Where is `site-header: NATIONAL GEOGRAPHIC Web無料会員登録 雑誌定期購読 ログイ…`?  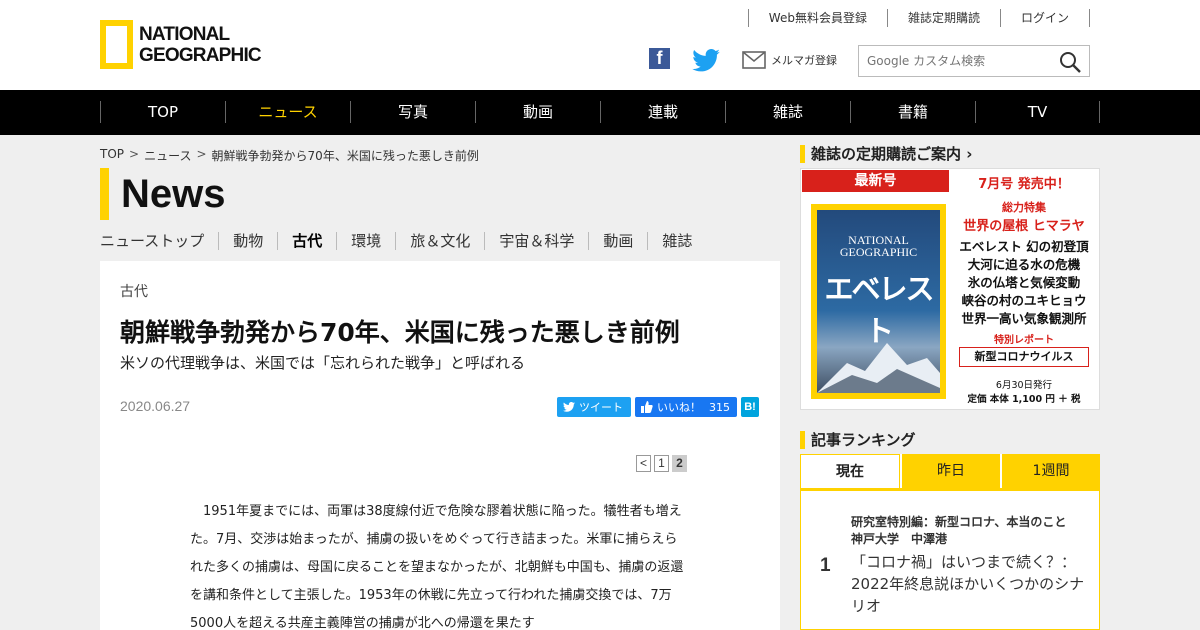
site-header: NATIONAL GEOGRAPHIC Web無料会員登録 雑誌定期購読 ログイ… is located at coordinates (600, 45).